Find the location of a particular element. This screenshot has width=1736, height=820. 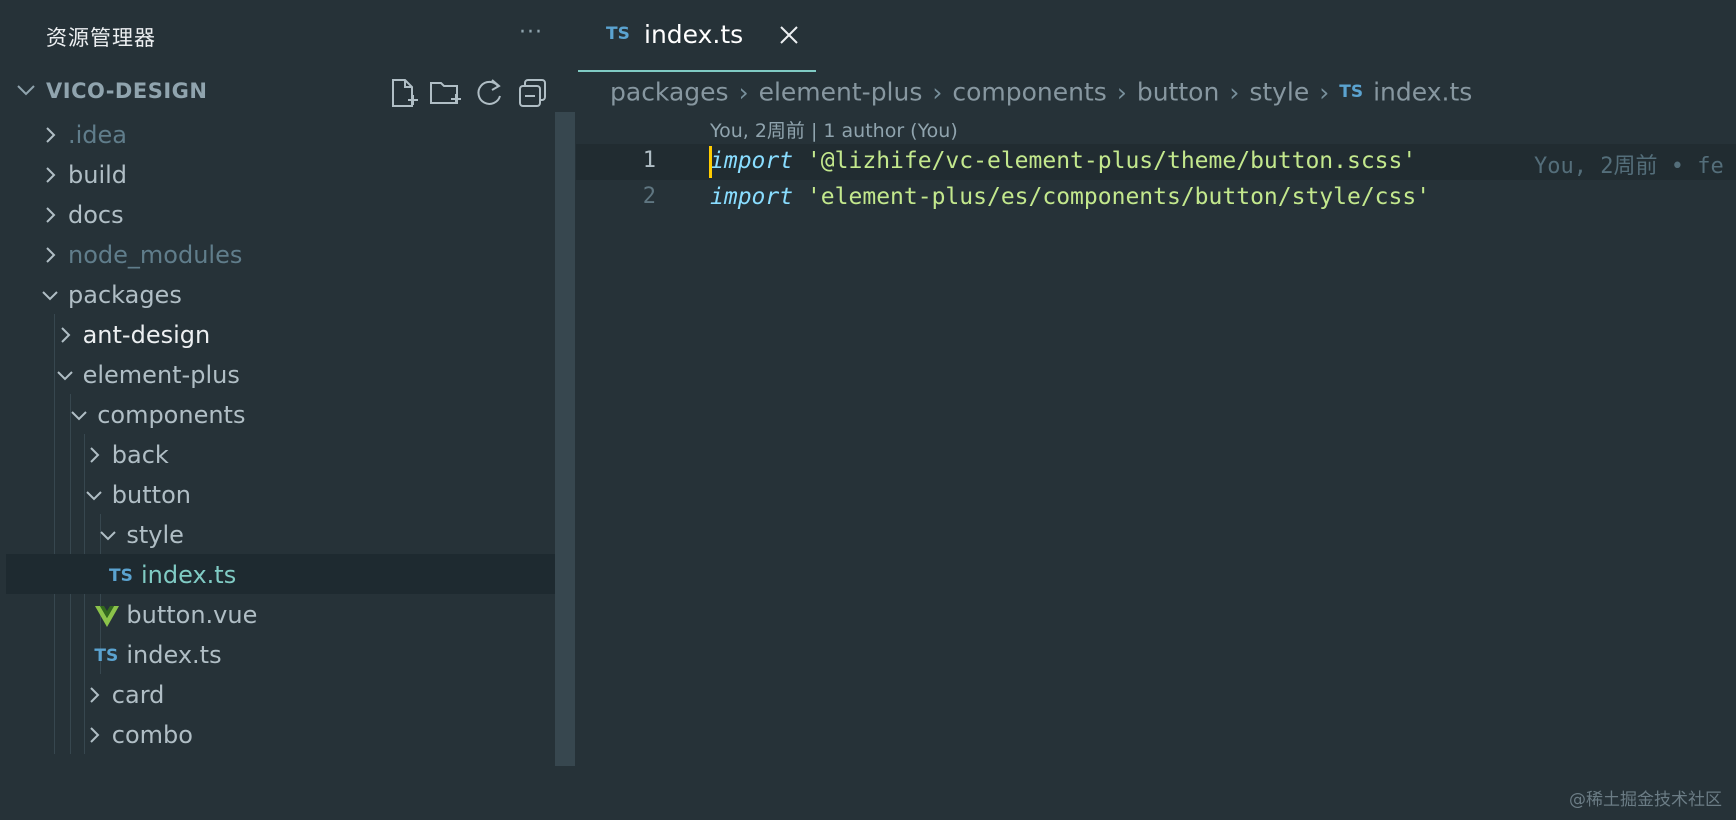

codelens-authors: You, 2周前 | 1 author (You) is located at coordinates (834, 129).